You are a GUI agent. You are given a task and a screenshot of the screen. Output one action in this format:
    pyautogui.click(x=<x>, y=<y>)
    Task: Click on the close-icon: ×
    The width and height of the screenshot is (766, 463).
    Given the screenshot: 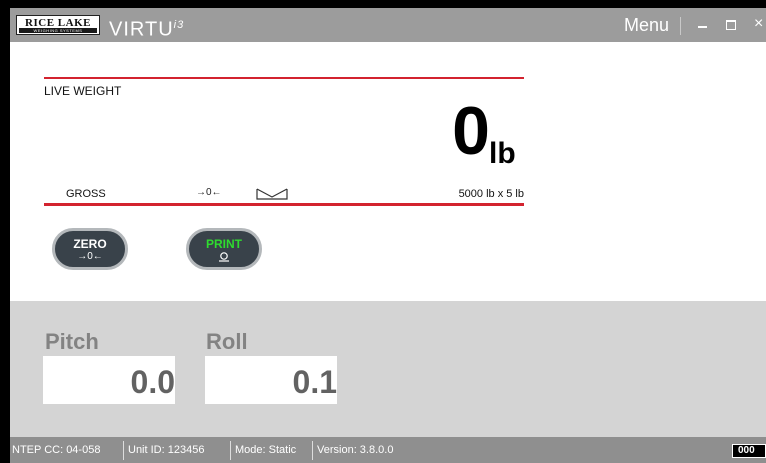 What is the action you would take?
    pyautogui.click(x=758, y=24)
    